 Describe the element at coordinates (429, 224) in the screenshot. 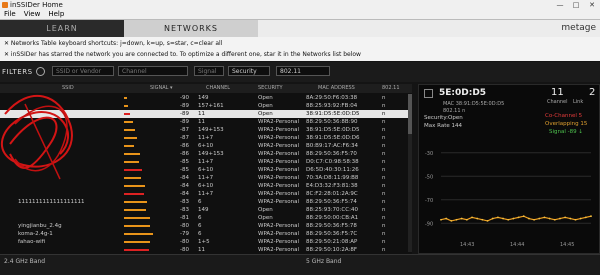

I see `y-tick-label: -90` at that location.